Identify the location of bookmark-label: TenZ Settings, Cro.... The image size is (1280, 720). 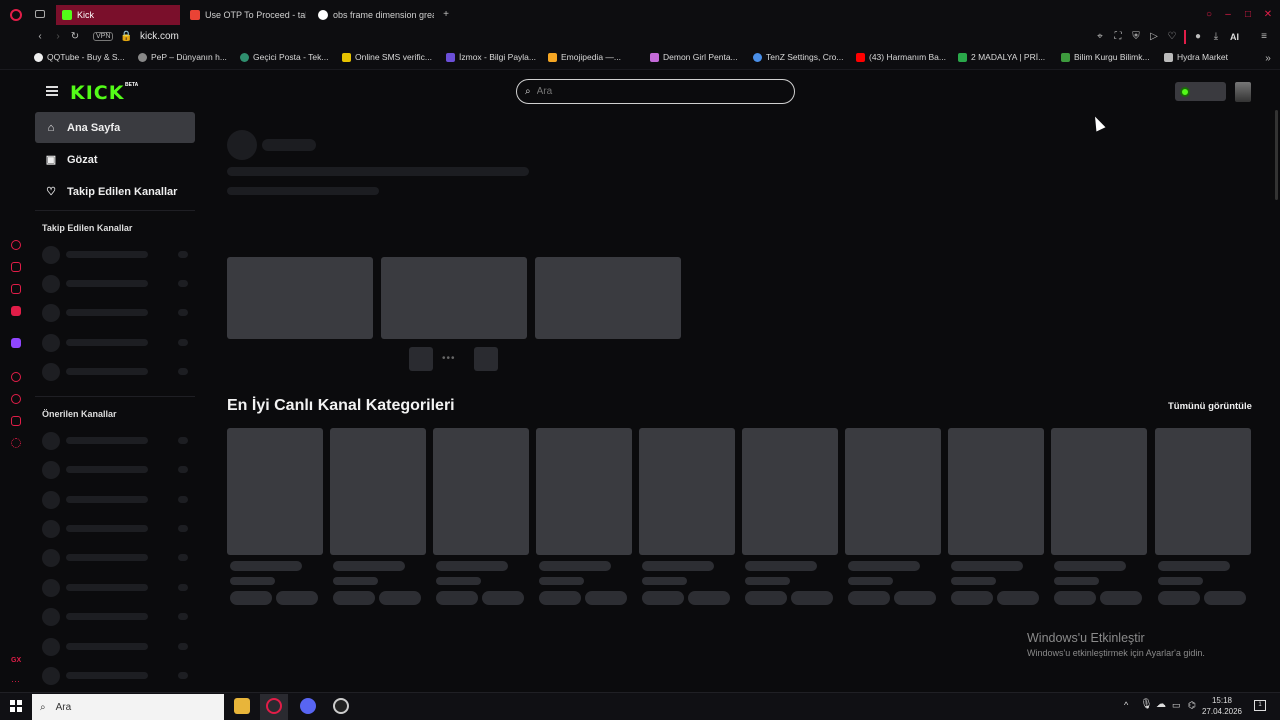
(805, 57).